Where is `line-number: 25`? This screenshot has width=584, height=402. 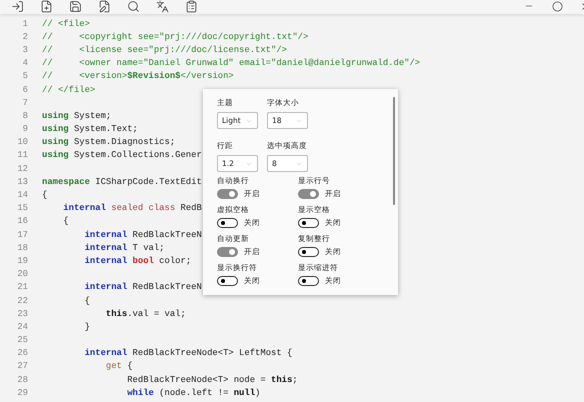 line-number: 25 is located at coordinates (22, 340).